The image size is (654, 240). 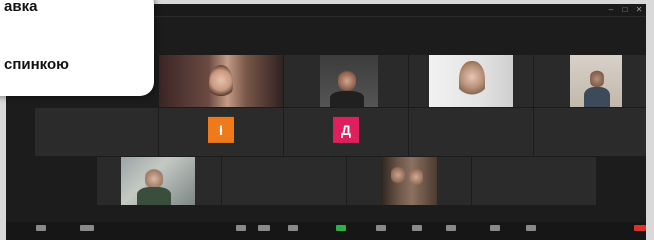 I want to click on participants-icon, so click(x=264, y=228).